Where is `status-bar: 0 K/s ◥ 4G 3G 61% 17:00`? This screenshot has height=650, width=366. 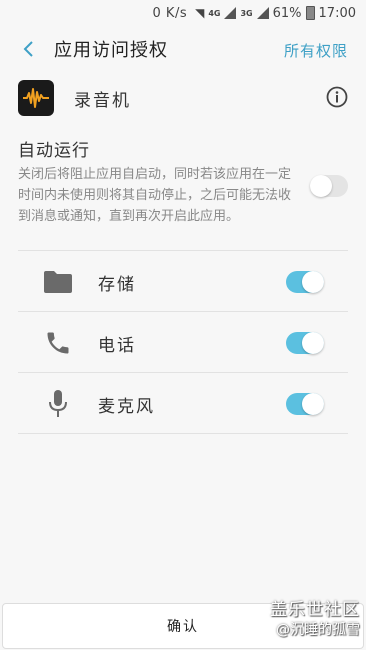
status-bar: 0 K/s ◥ 4G 3G 61% 17:00 is located at coordinates (183, 13).